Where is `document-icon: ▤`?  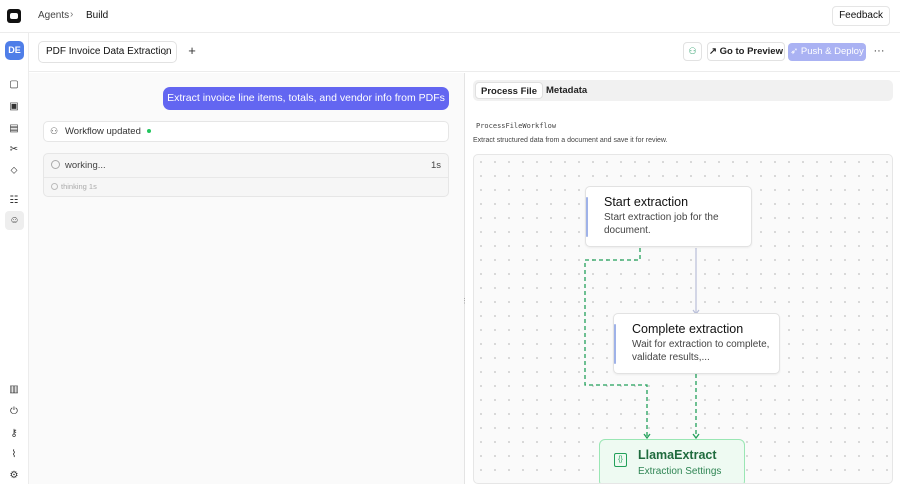
document-icon: ▤ is located at coordinates (14, 129).